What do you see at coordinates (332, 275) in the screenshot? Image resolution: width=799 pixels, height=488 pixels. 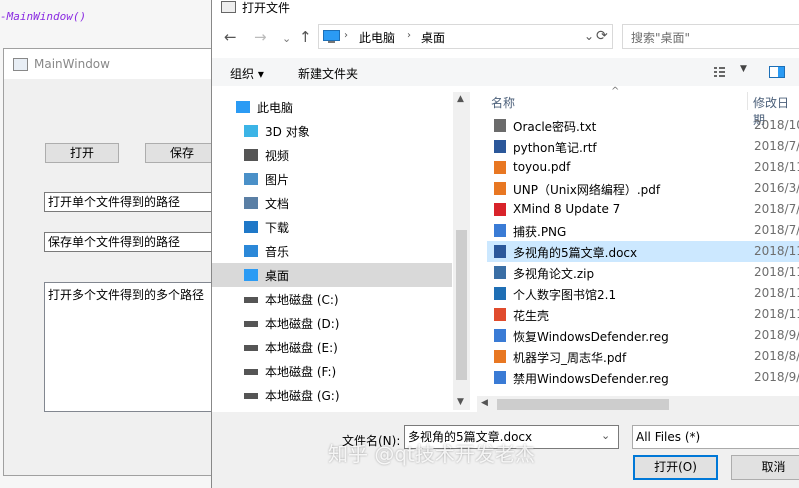 I see `tree-item: 桌面` at bounding box center [332, 275].